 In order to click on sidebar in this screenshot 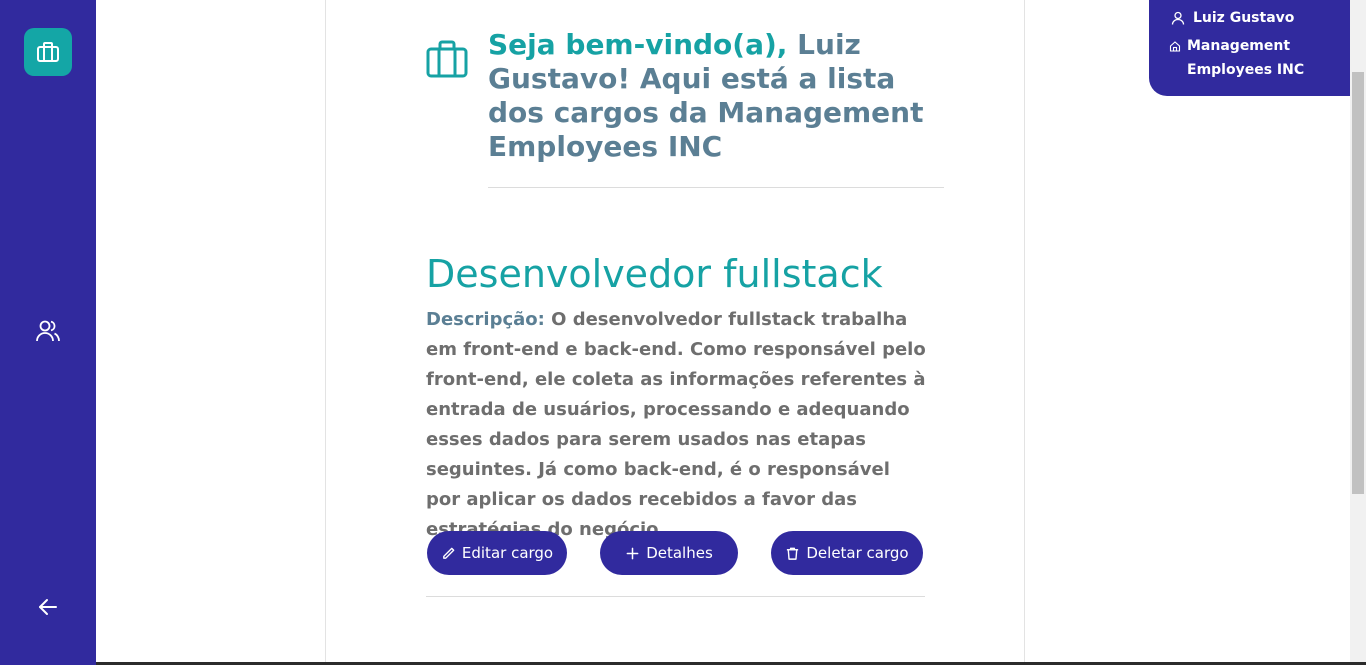, I will do `click(48, 332)`.